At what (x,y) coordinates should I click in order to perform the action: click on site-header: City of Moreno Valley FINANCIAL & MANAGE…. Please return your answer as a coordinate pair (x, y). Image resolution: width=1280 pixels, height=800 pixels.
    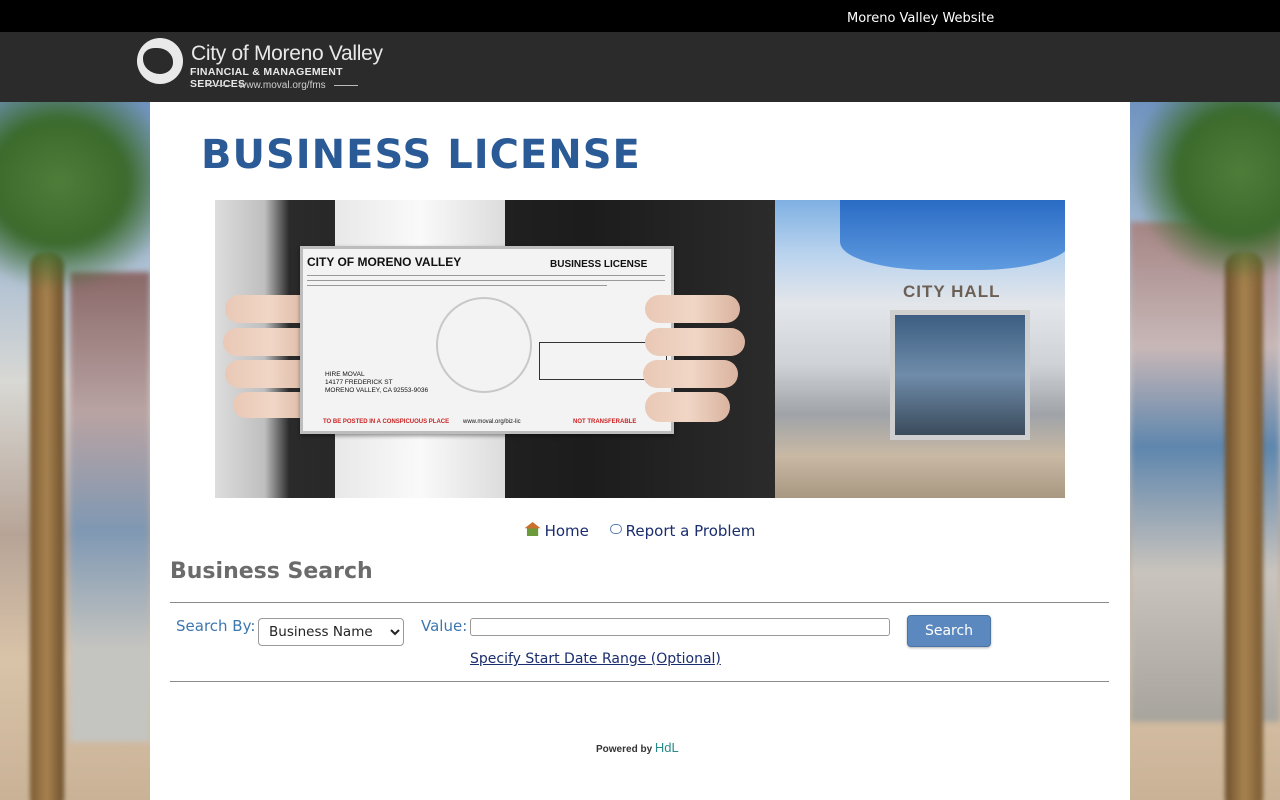
    Looking at the image, I should click on (640, 67).